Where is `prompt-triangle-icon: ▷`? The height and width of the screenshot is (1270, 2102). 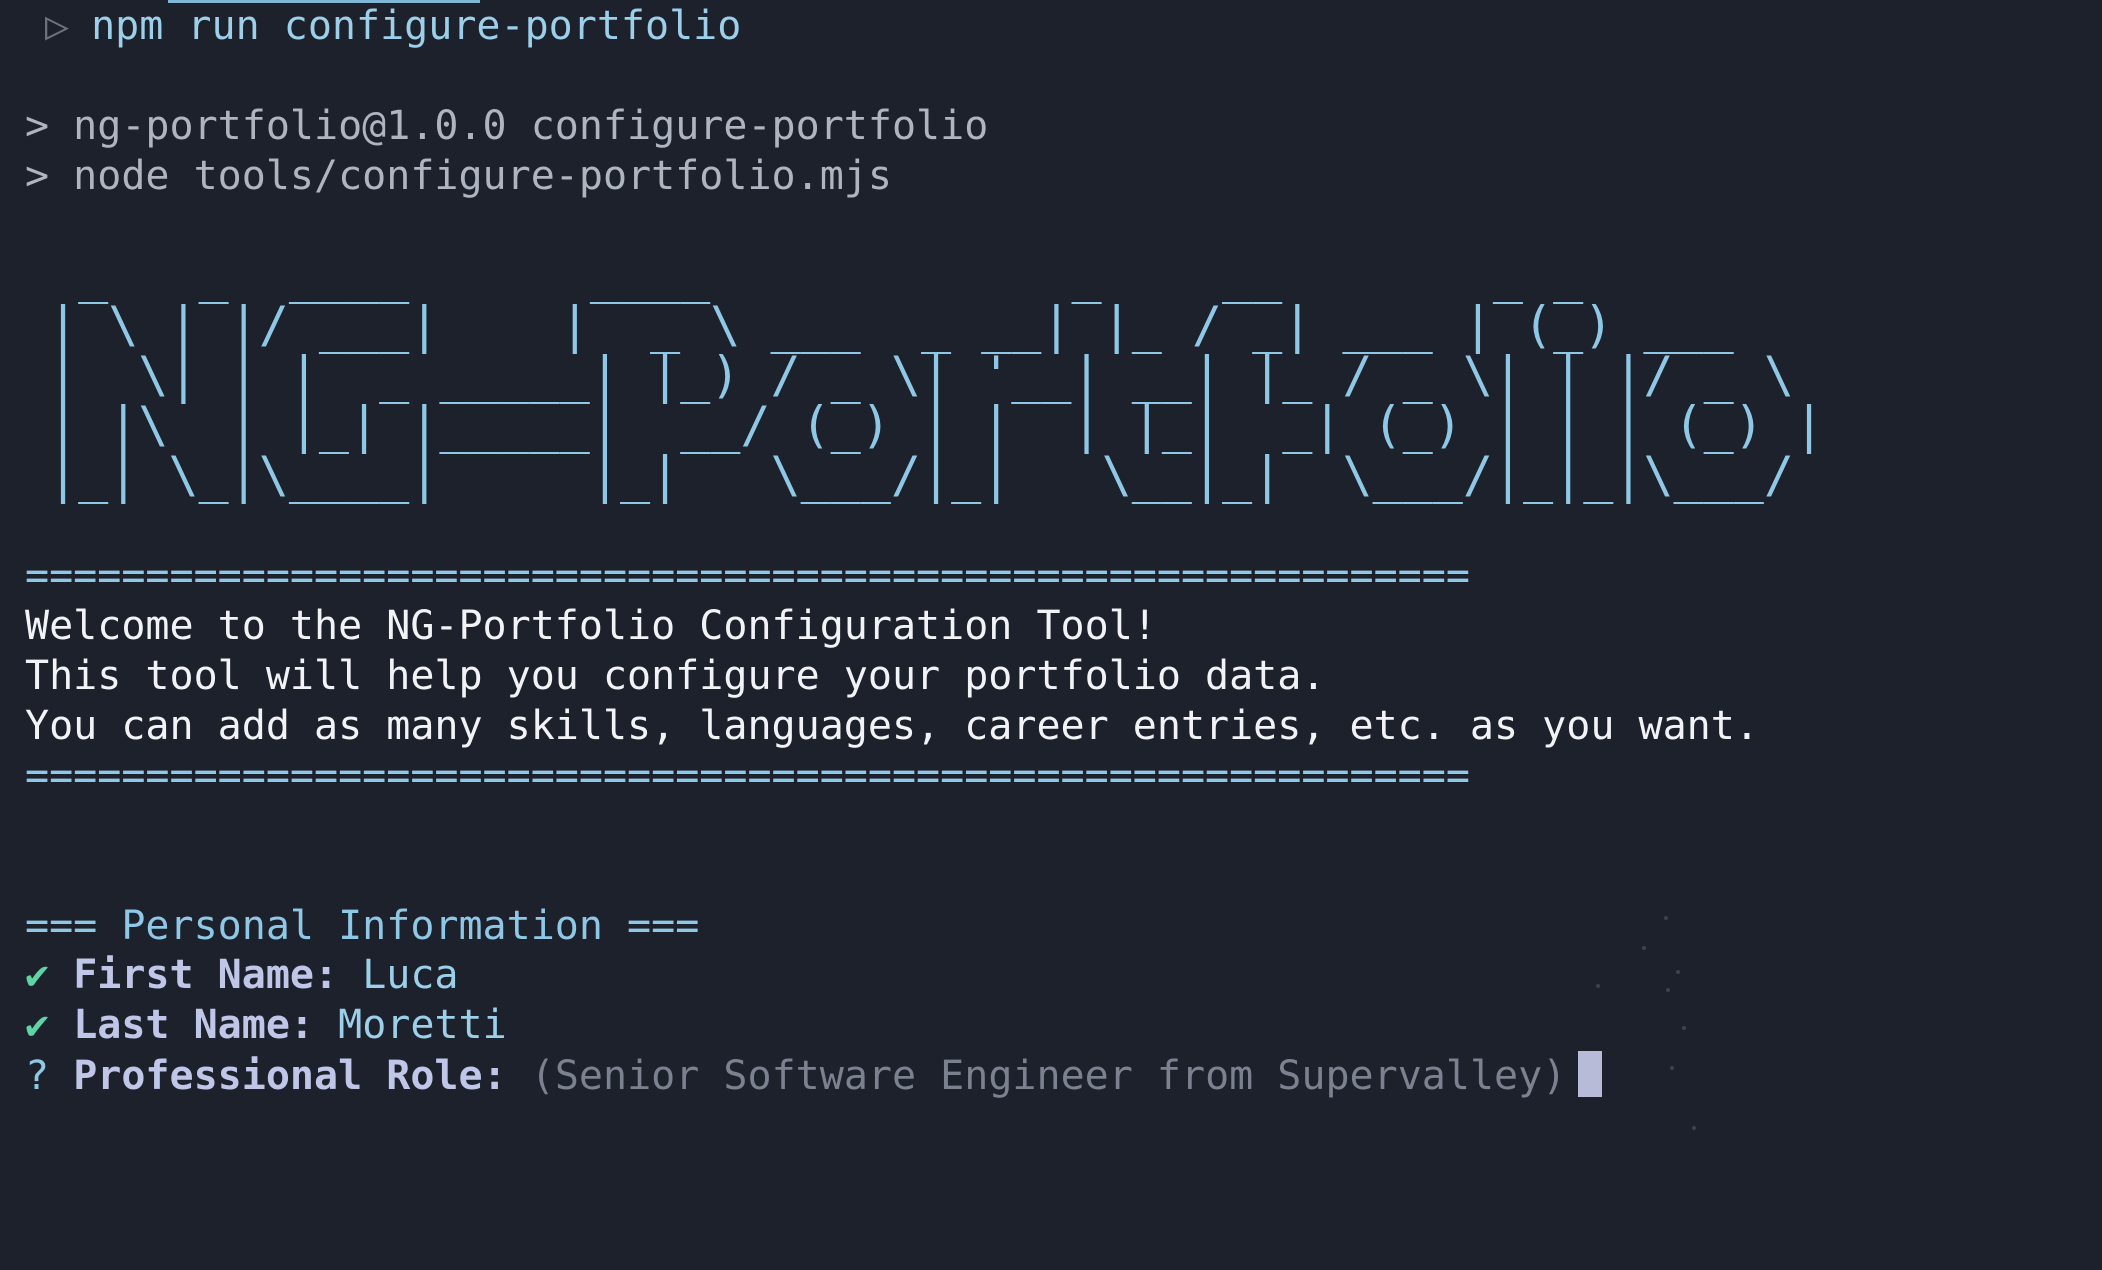
prompt-triangle-icon: ▷ is located at coordinates (57, 26).